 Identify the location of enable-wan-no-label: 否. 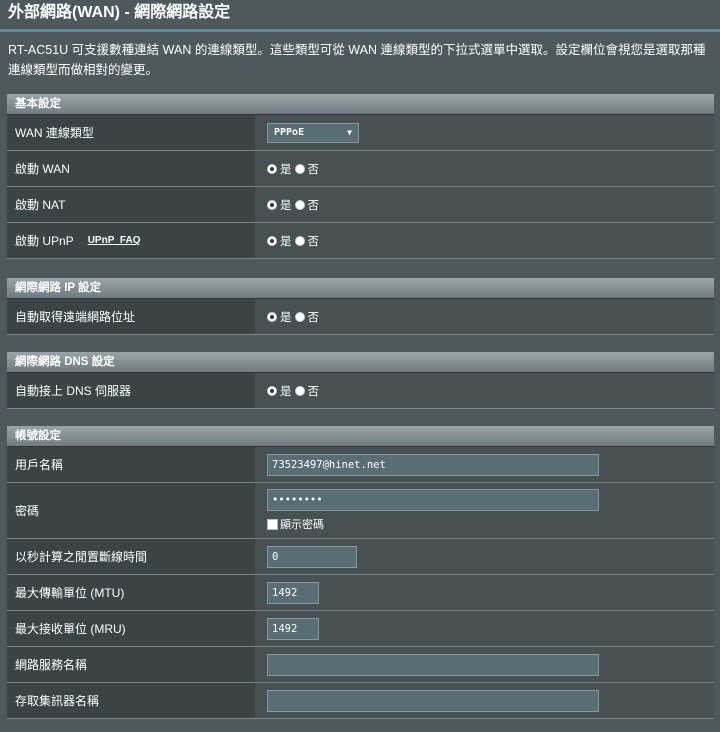
(313, 169).